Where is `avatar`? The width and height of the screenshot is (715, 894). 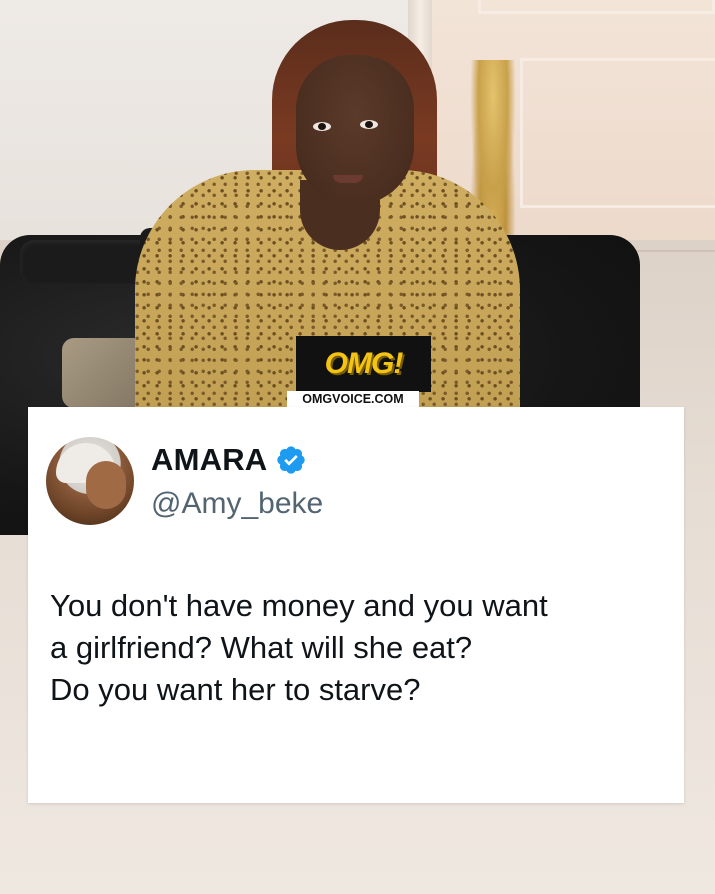 avatar is located at coordinates (90, 481).